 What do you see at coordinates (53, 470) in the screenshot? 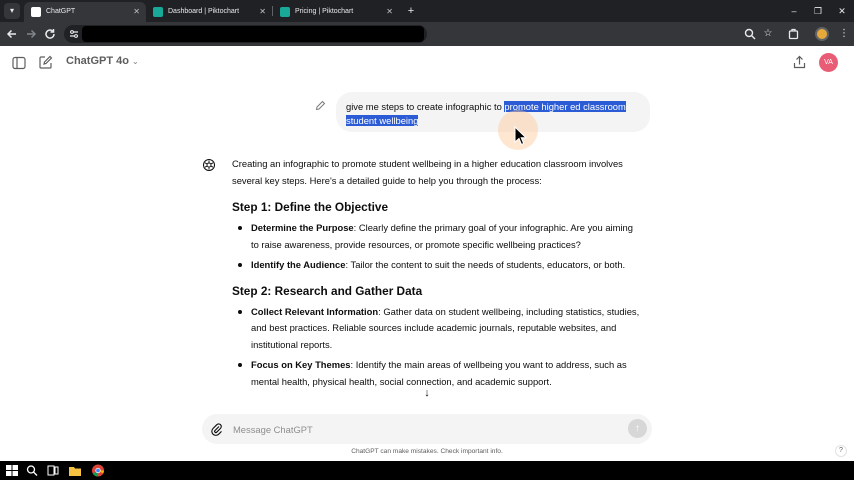
I see `task-view-icon` at bounding box center [53, 470].